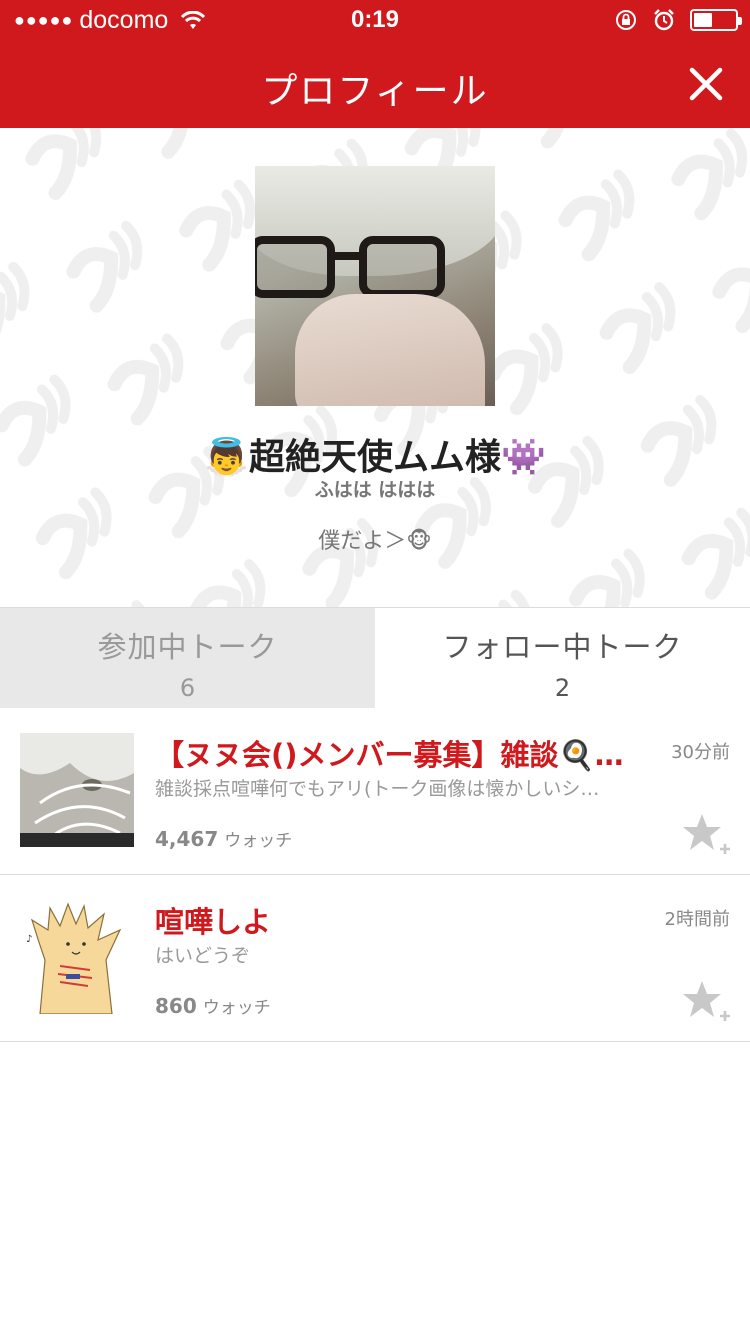 This screenshot has height=1334, width=750. Describe the element at coordinates (562, 688) in the screenshot. I see `tab-count: 2` at that location.